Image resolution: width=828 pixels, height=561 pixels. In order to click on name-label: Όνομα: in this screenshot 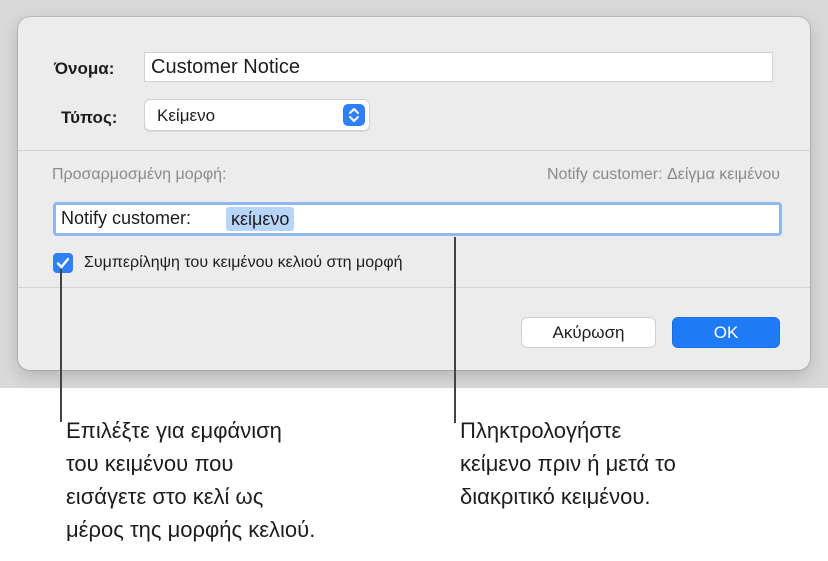, I will do `click(84, 68)`.